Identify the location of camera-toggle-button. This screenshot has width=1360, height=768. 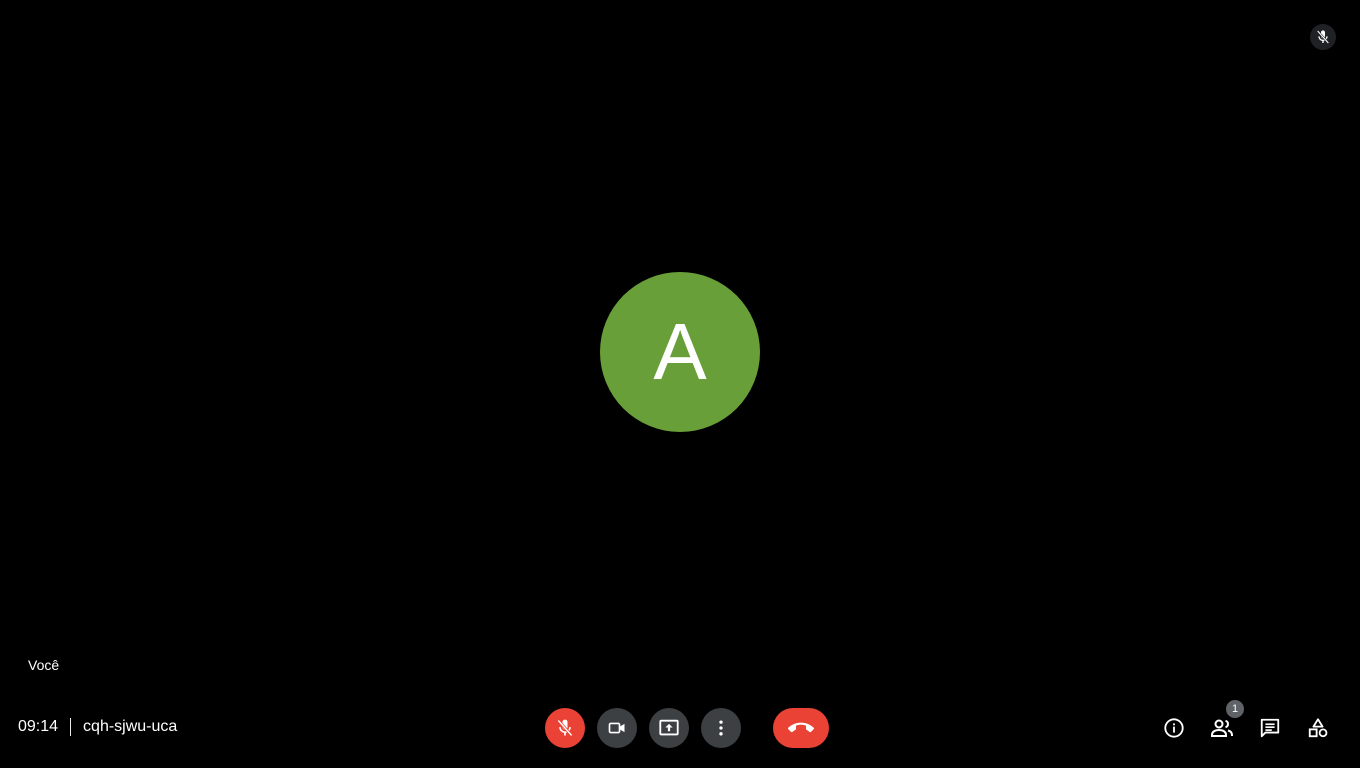
(617, 728).